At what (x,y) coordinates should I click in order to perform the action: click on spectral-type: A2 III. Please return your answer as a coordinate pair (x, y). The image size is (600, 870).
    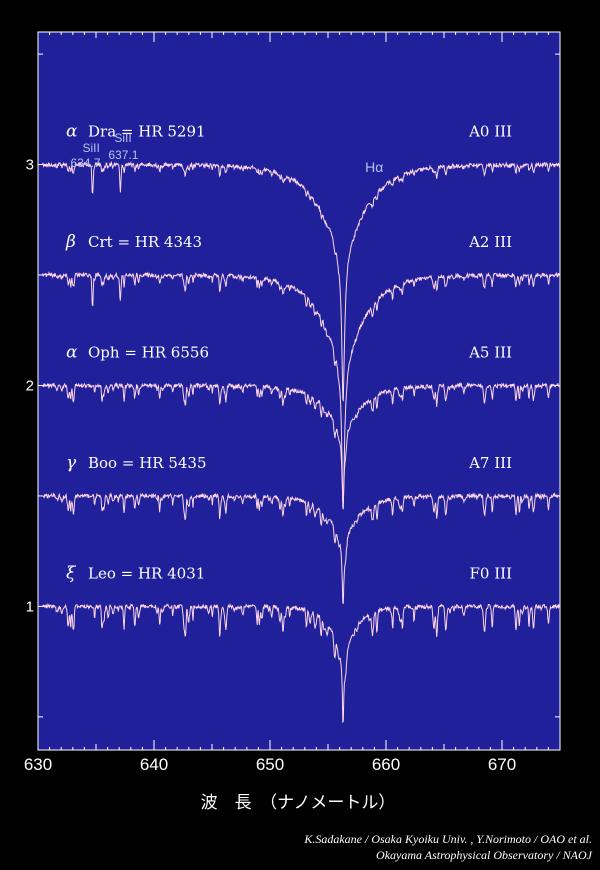
    Looking at the image, I should click on (490, 242).